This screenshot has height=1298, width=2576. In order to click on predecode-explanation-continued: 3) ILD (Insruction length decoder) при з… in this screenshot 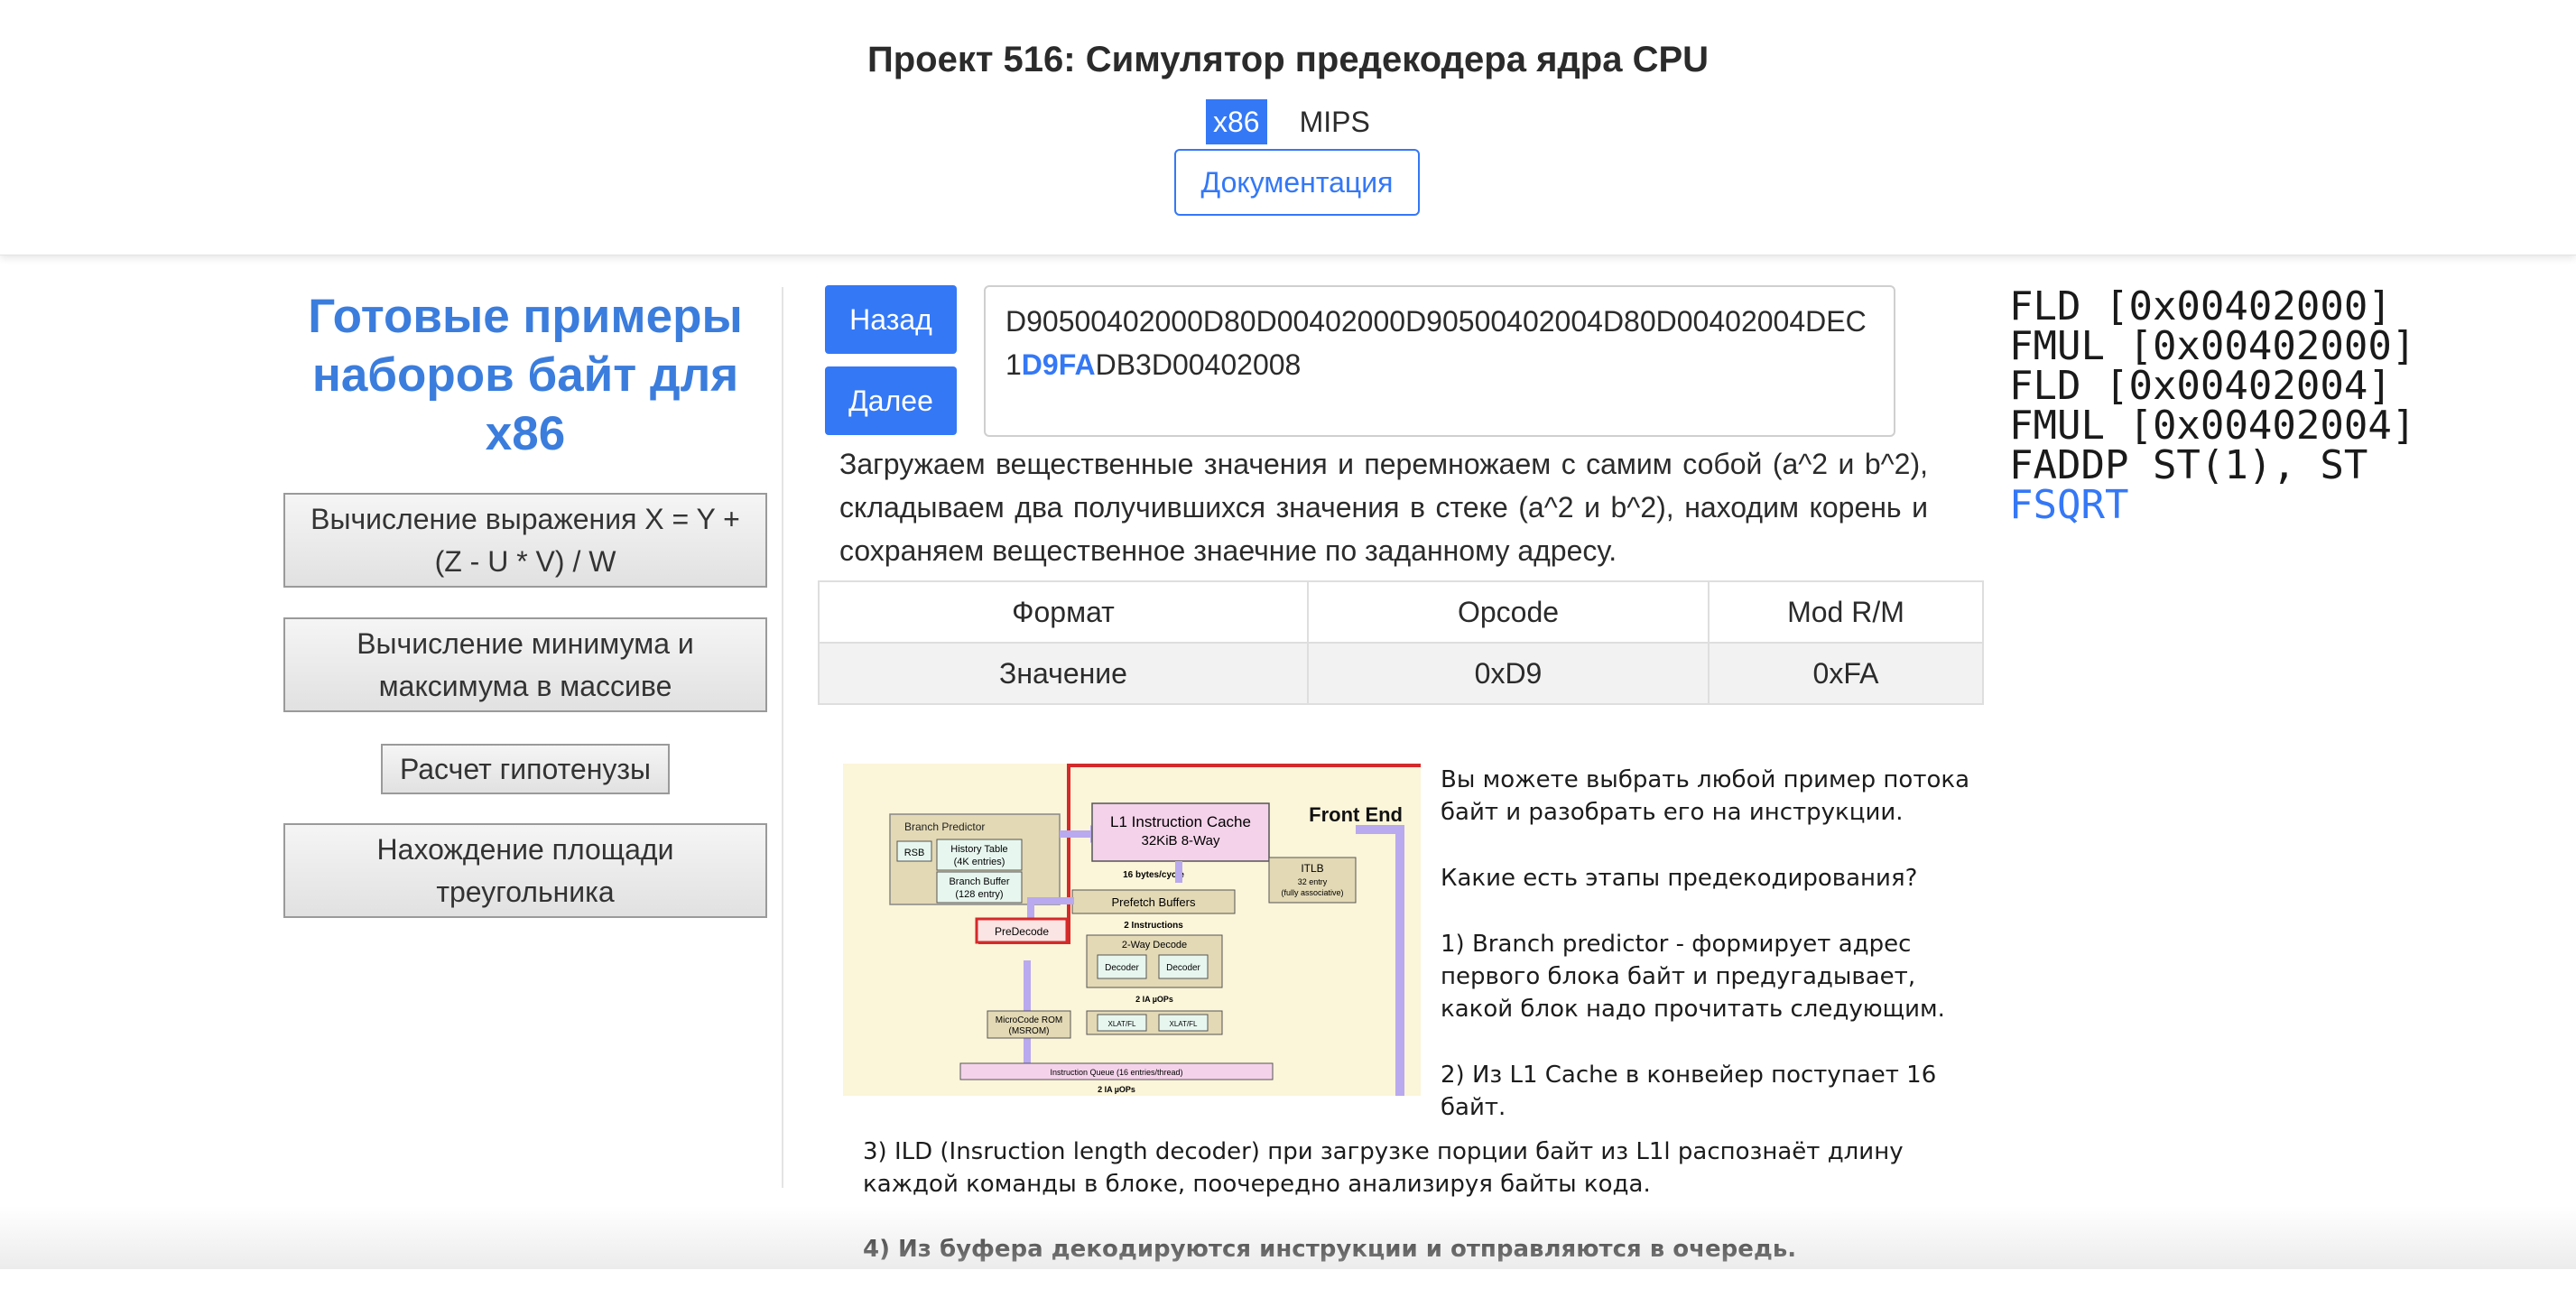, I will do `click(1418, 1217)`.